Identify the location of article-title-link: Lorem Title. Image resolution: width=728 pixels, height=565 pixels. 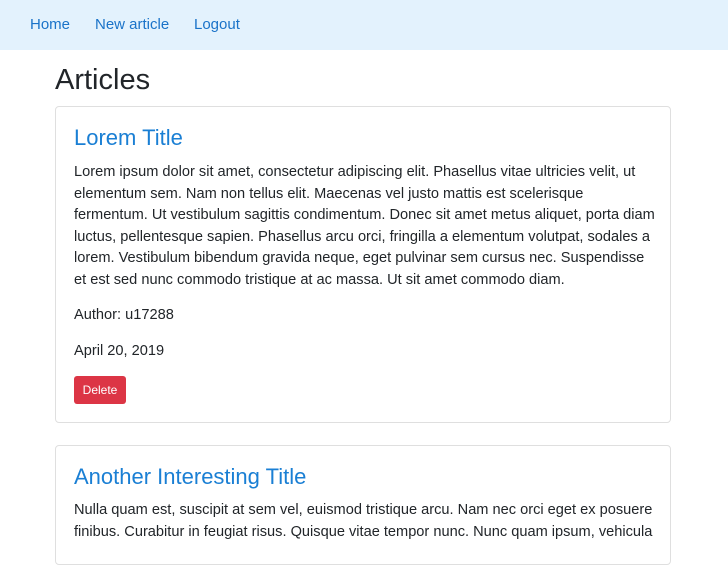
(128, 138).